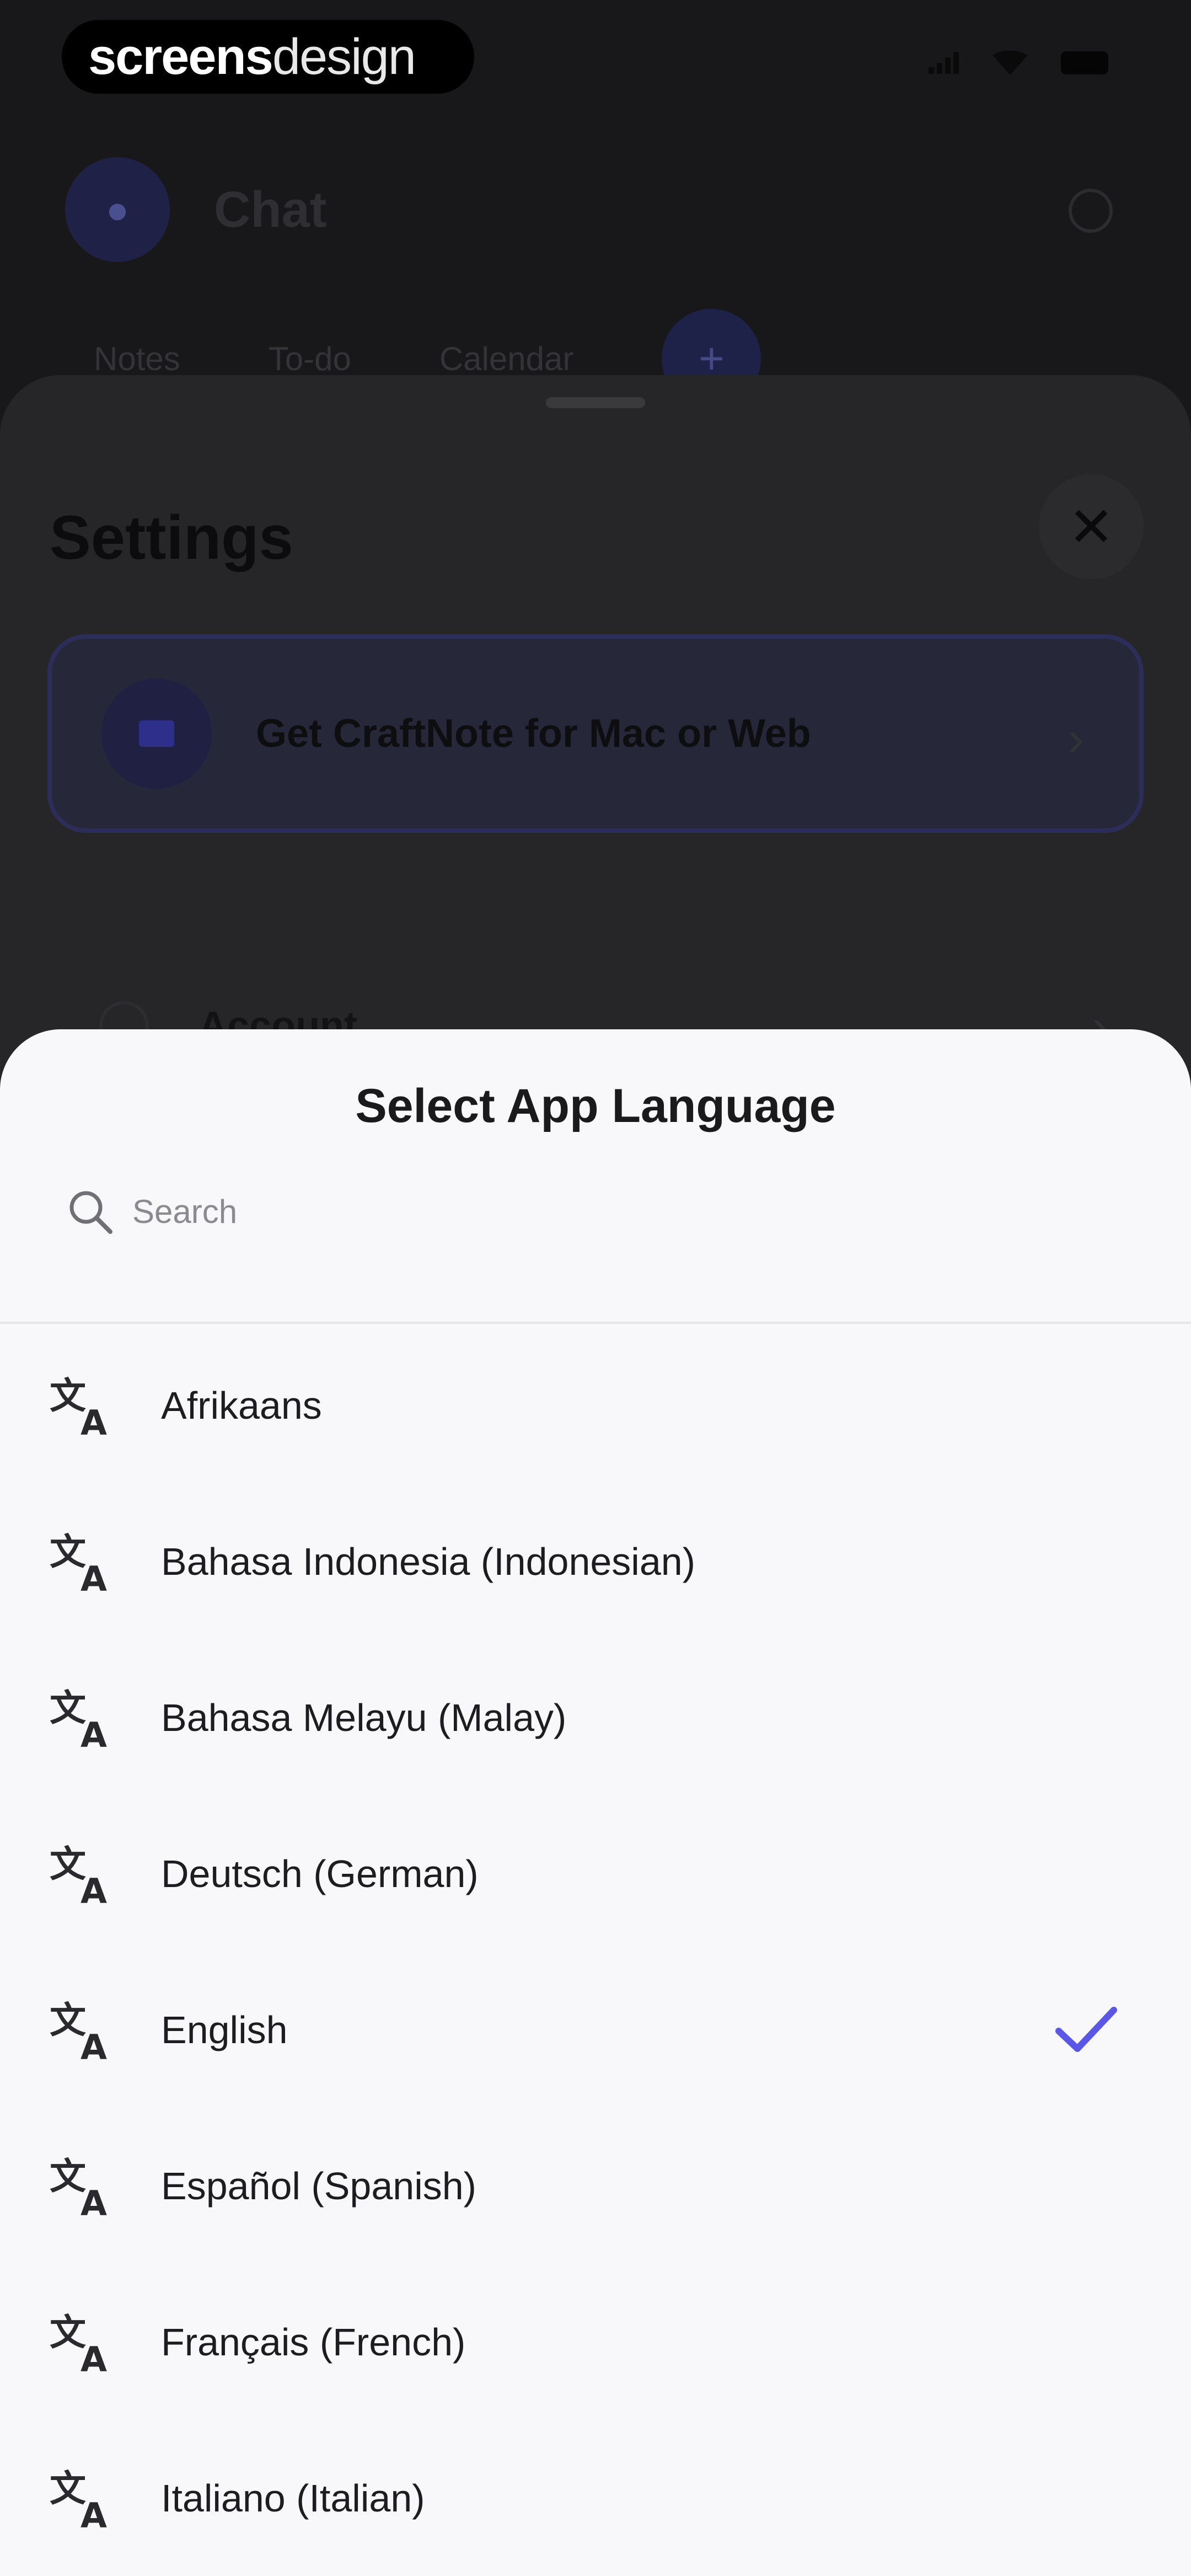 The height and width of the screenshot is (2576, 1191). What do you see at coordinates (1075, 738) in the screenshot?
I see `chevron-right-icon: ›` at bounding box center [1075, 738].